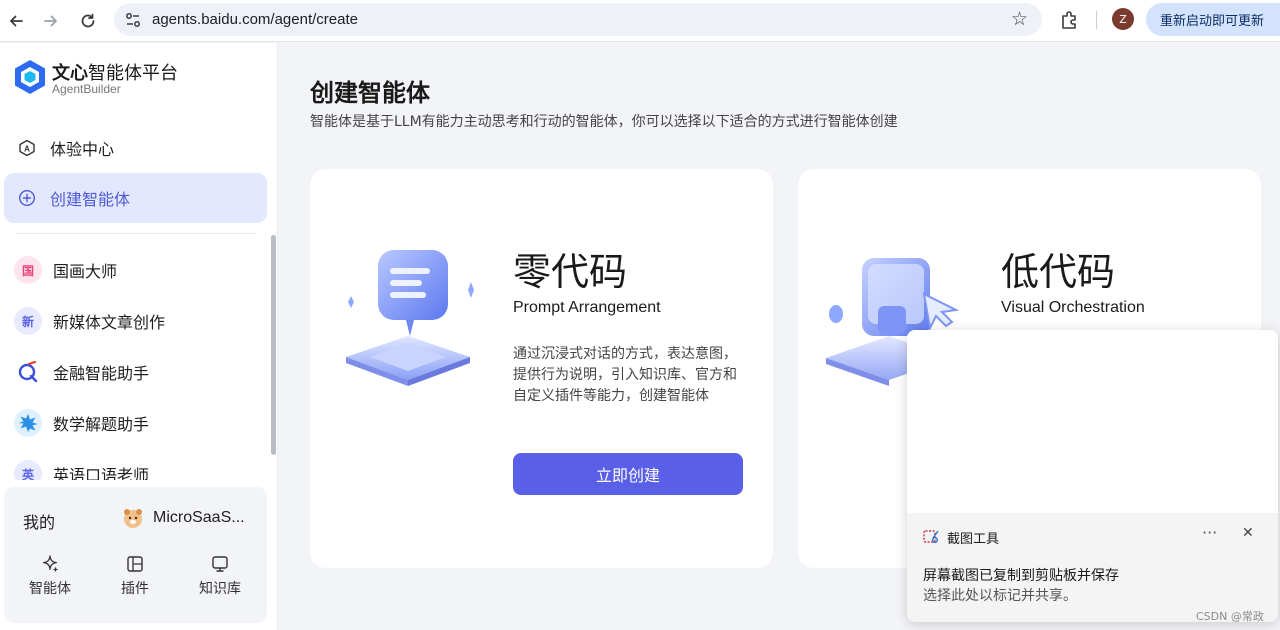 This screenshot has height=630, width=1280. I want to click on notification-body: 截图工具 ··· ✕ 屏幕截图已复制到剪贴板并保存 选择此处以标记并共享。, so click(1092, 567).